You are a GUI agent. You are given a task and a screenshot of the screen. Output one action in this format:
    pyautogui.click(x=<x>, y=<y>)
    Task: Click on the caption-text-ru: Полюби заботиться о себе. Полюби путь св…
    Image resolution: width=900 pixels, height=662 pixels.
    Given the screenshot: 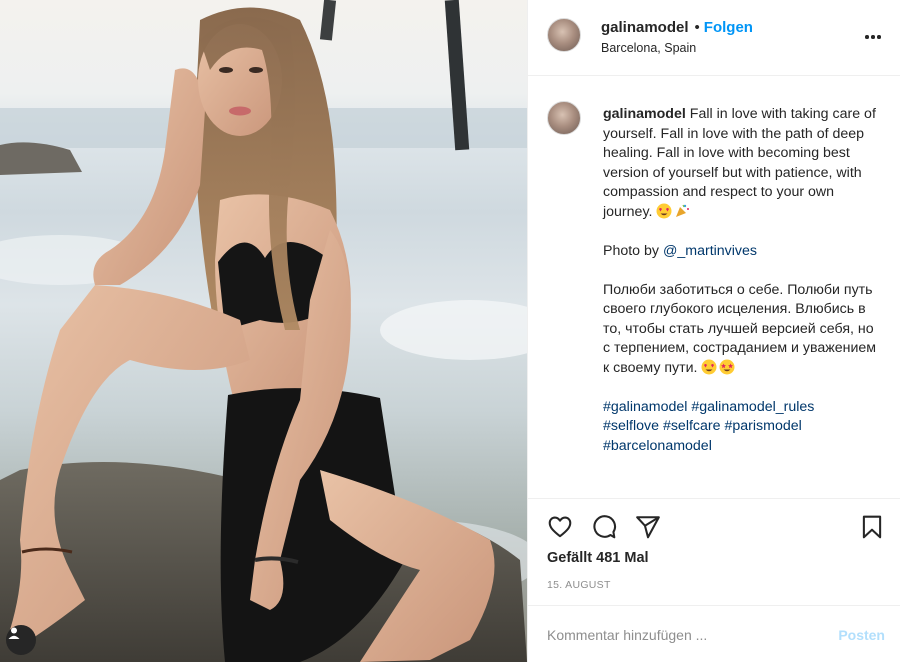 What is the action you would take?
    pyautogui.click(x=742, y=328)
    